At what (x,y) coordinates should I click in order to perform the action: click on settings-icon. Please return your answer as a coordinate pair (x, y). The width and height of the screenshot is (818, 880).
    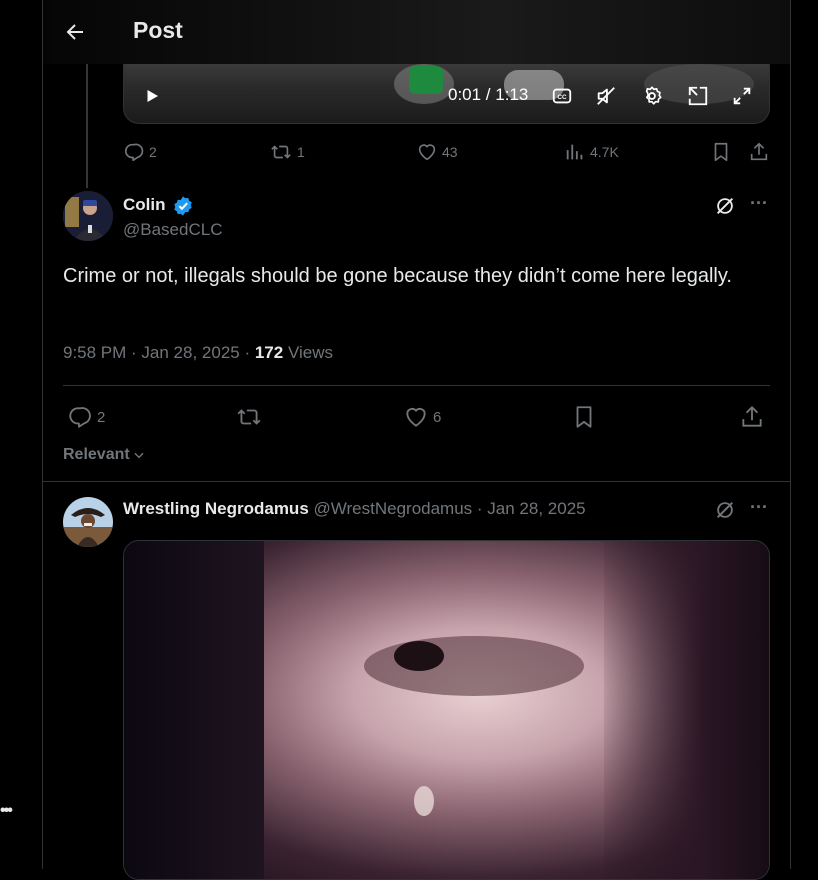
    Looking at the image, I should click on (652, 96).